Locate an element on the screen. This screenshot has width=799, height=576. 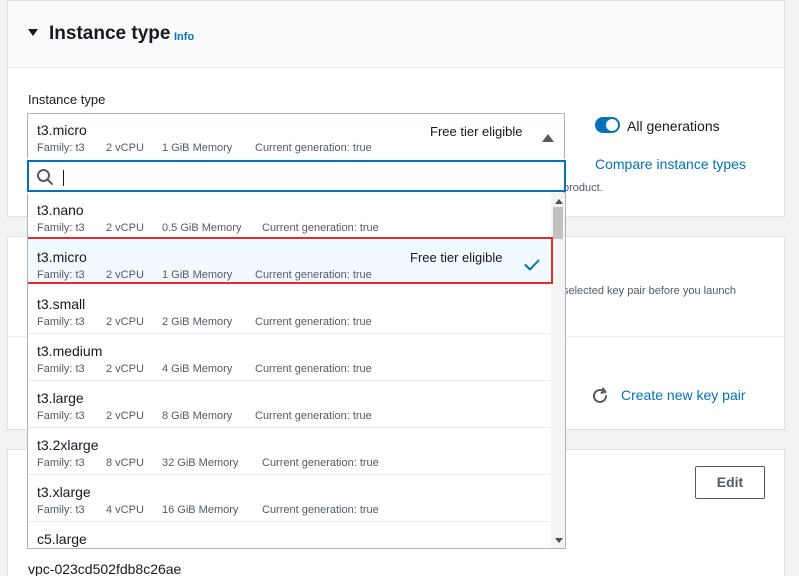
options-scrollbar is located at coordinates (558, 370).